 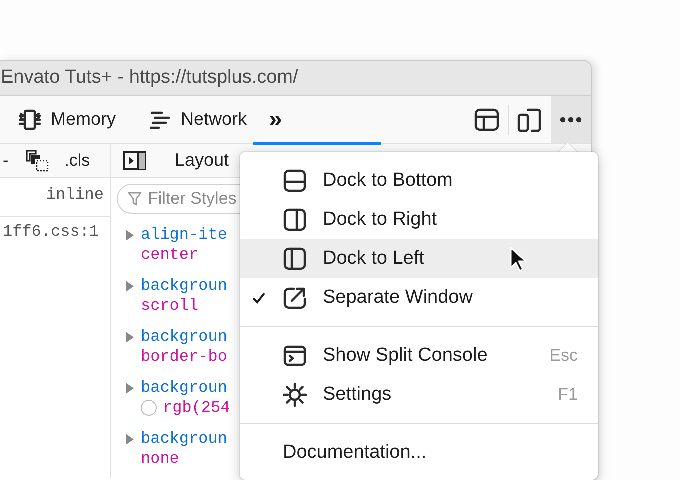 What do you see at coordinates (51, 232) in the screenshot?
I see `stylesheet-link: 1ff6.css:1` at bounding box center [51, 232].